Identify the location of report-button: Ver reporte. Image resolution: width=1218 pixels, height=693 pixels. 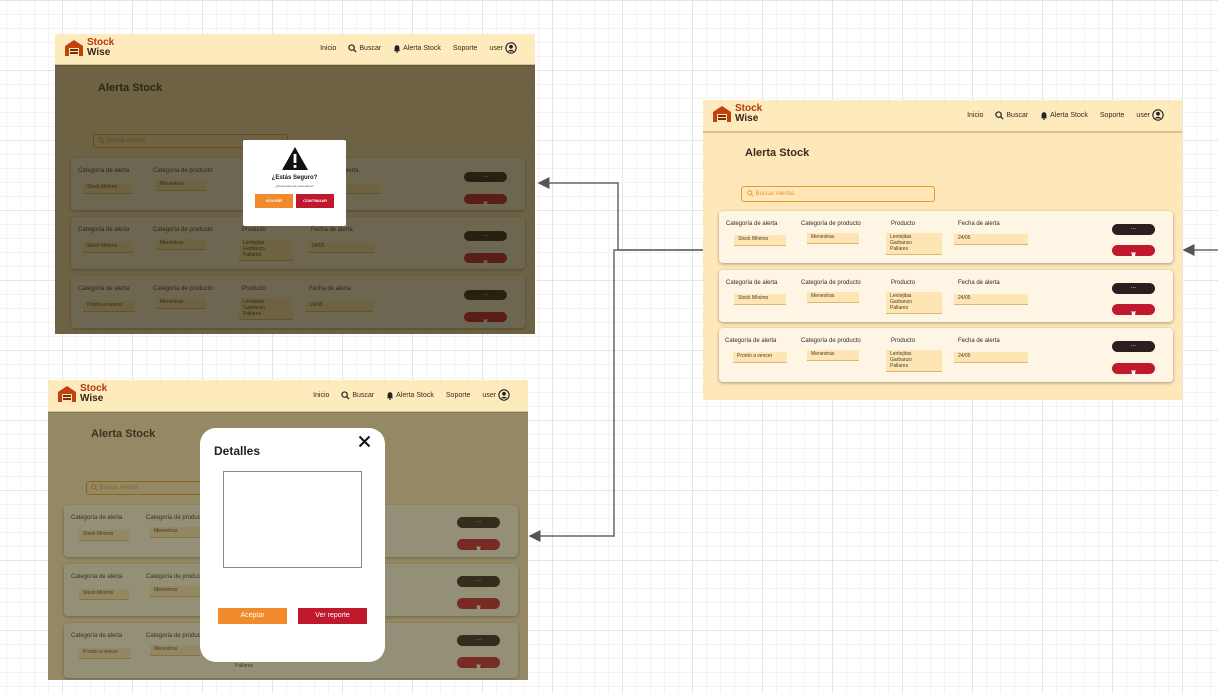
(332, 616).